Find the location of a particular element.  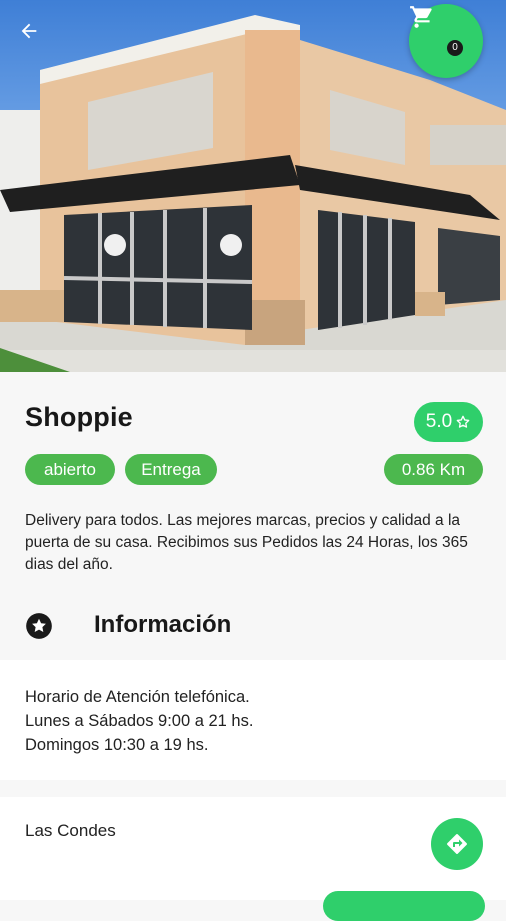

directions-icon is located at coordinates (457, 844).